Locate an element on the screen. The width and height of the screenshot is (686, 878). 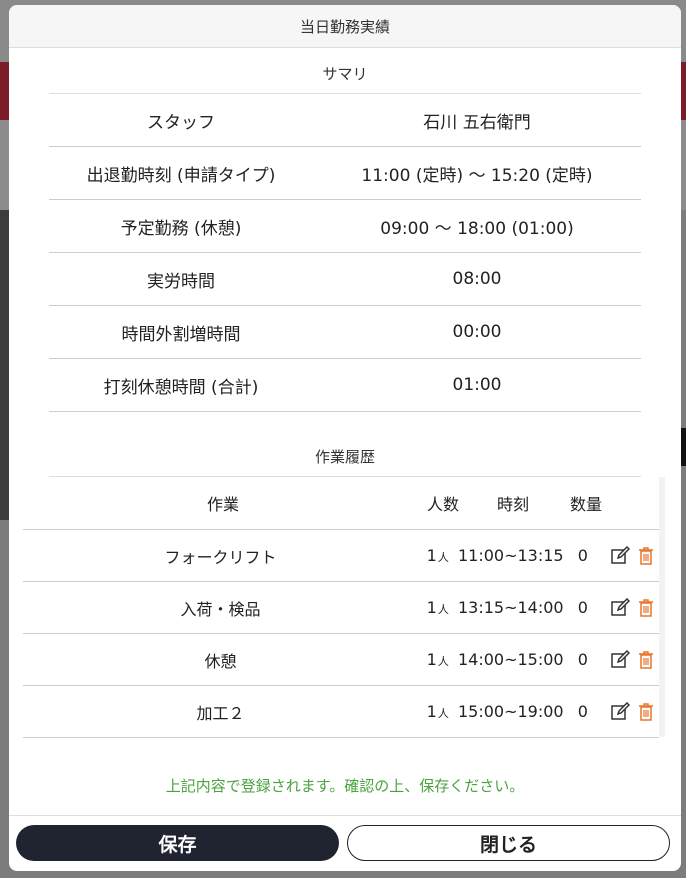
summary-value: 00:00 is located at coordinates (477, 332).